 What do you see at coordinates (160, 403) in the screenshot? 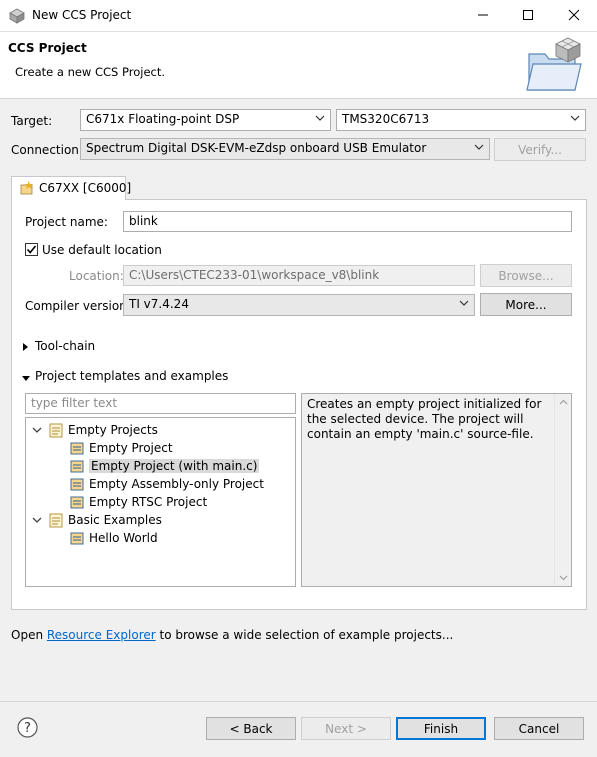
I see `template-filter-input: type filter text` at bounding box center [160, 403].